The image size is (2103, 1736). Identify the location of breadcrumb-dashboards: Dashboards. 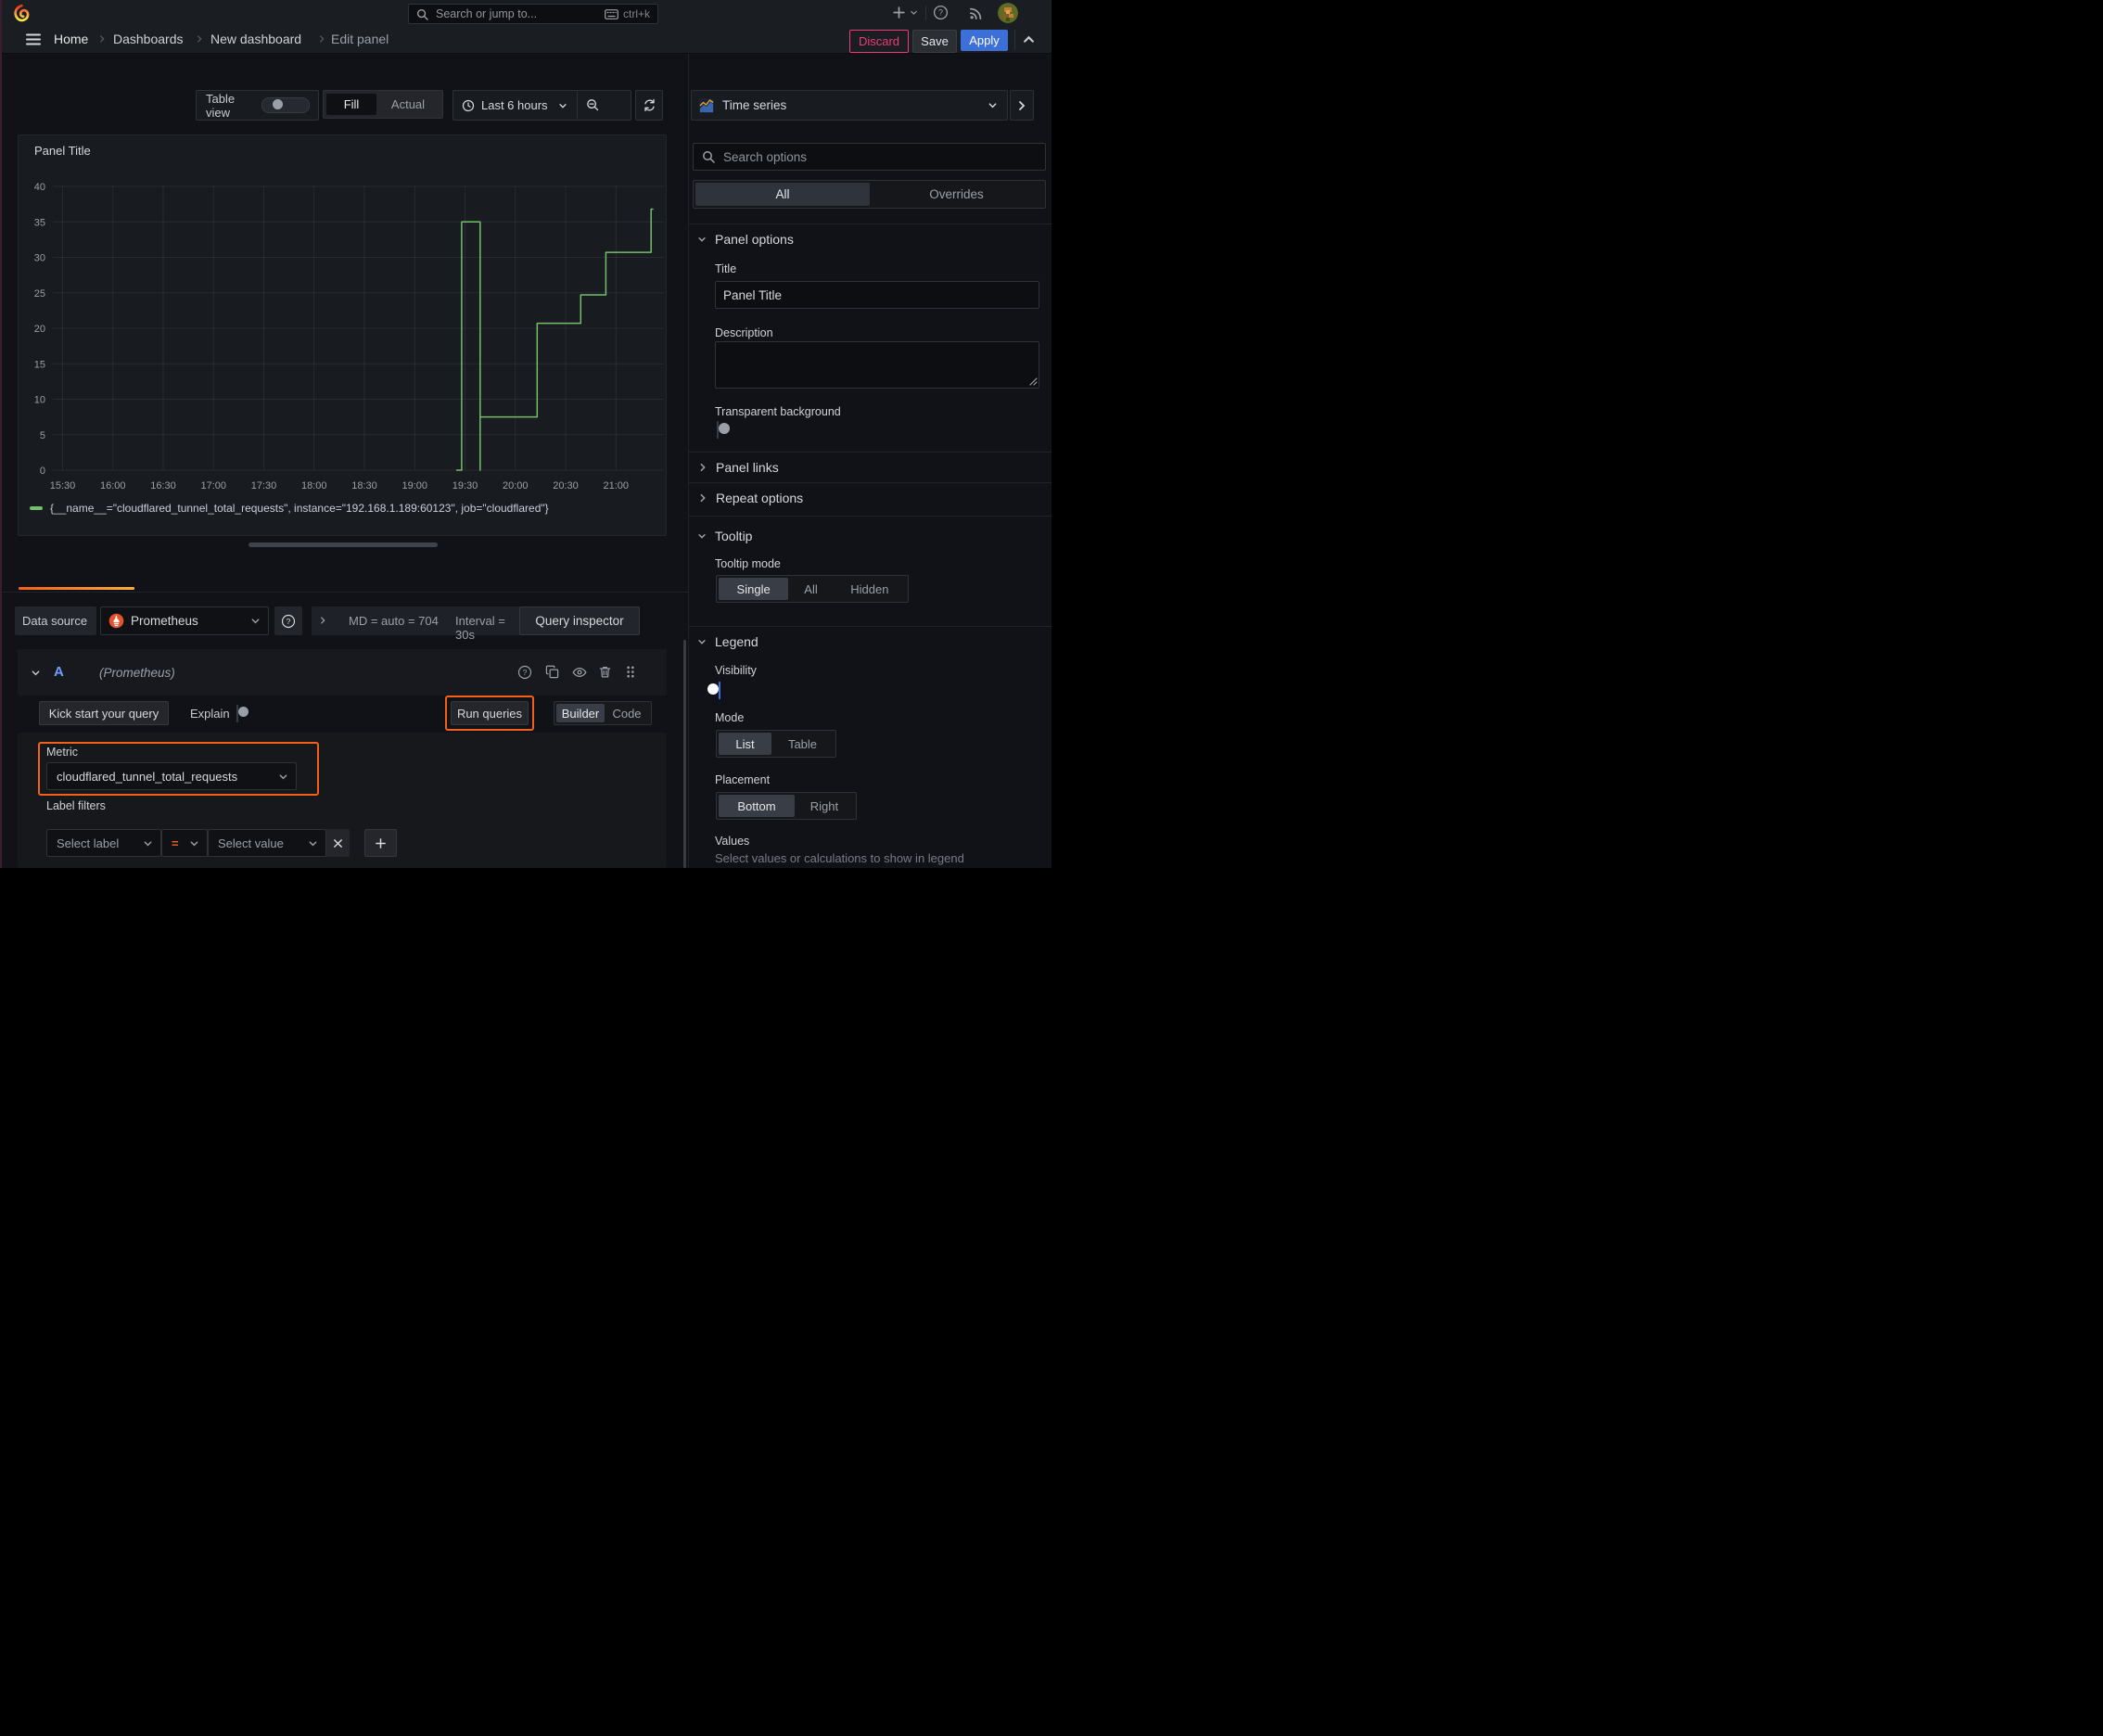
(148, 39).